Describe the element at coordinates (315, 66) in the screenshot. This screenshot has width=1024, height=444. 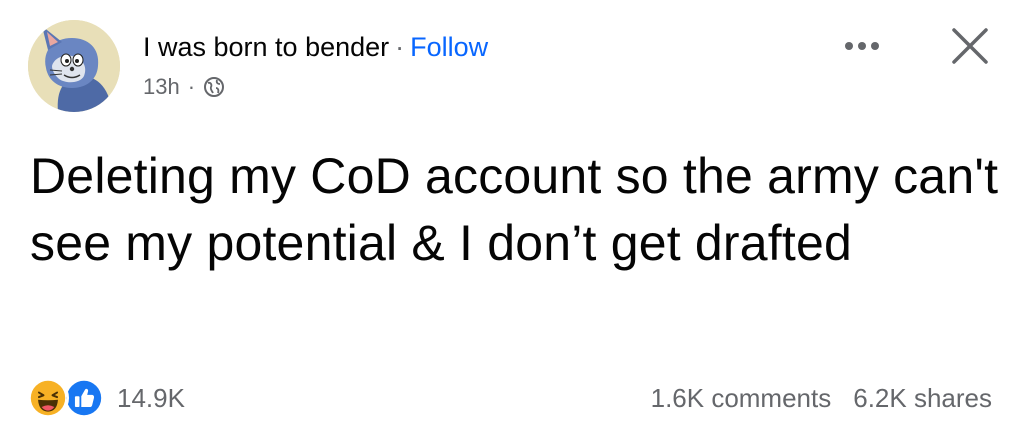
I see `post-header: I was born to bender · Follow 13h ·` at that location.